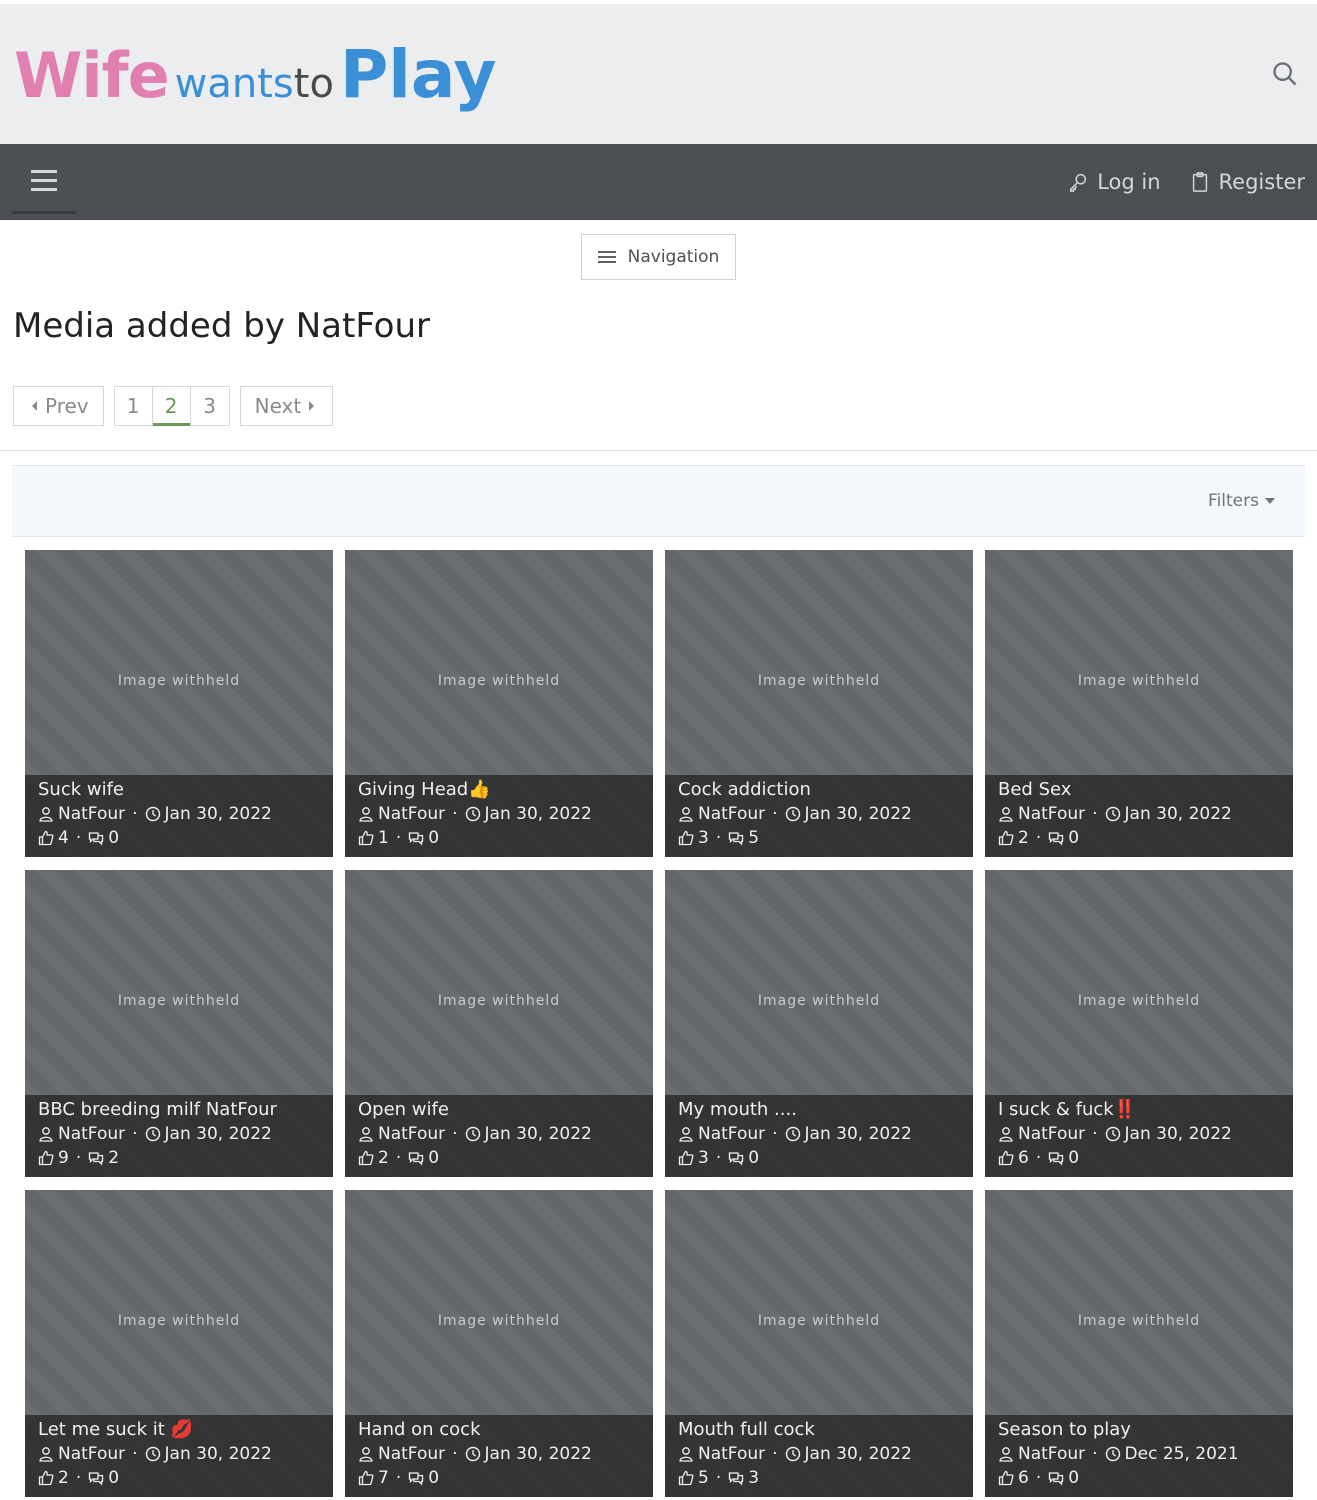 The image size is (1317, 1500). I want to click on page-title: Media added by NatFour, so click(222, 326).